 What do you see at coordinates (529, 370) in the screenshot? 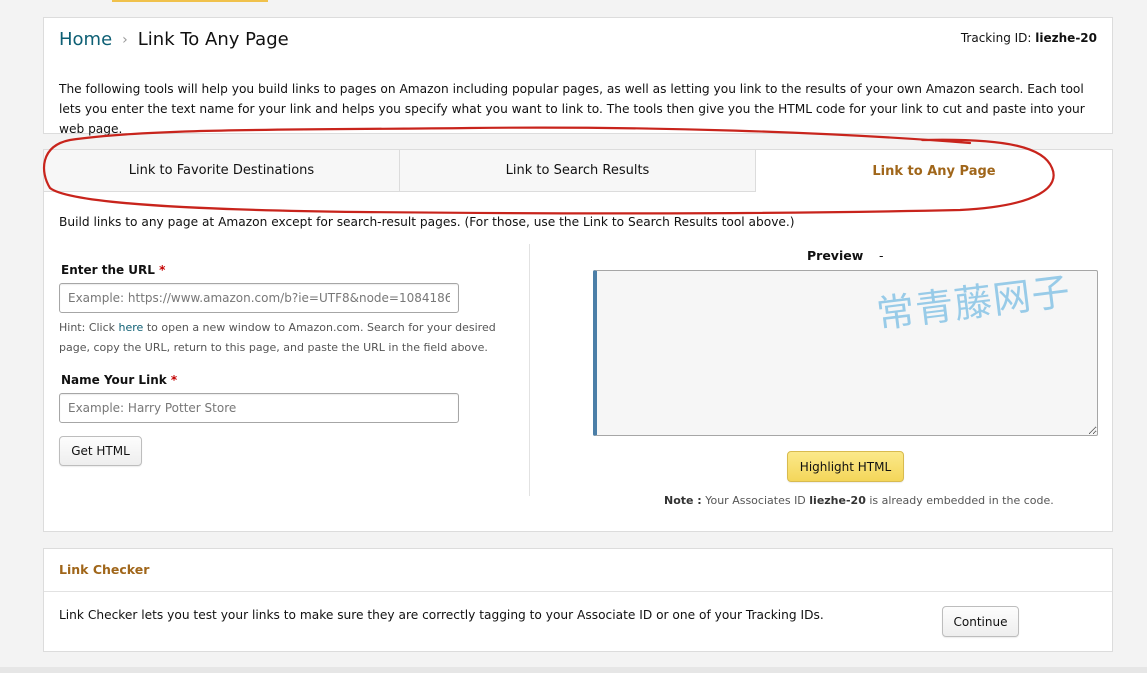
I see `column-divider` at bounding box center [529, 370].